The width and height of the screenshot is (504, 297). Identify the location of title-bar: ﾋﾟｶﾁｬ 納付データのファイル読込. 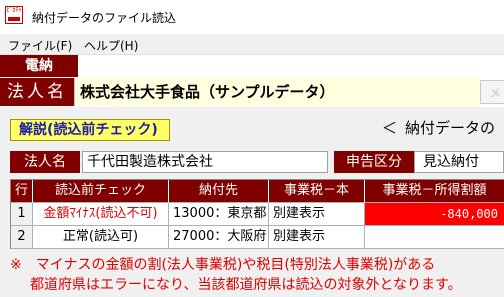
(252, 17).